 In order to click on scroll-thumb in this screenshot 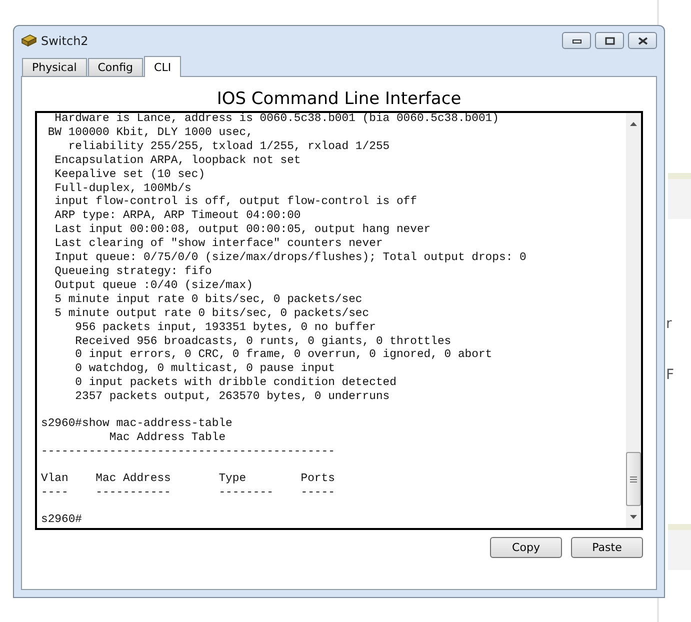, I will do `click(633, 479)`.